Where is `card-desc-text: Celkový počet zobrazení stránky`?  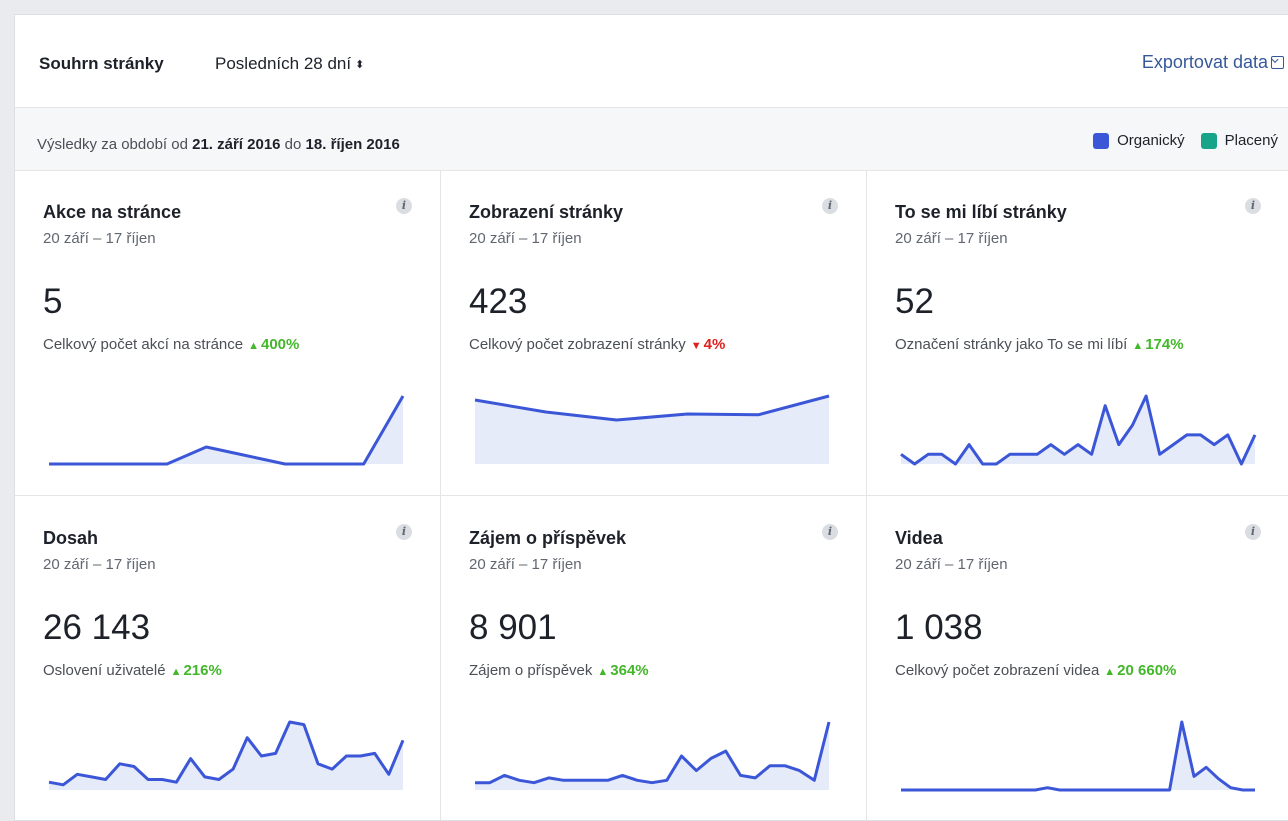 card-desc-text: Celkový počet zobrazení stránky is located at coordinates (577, 344).